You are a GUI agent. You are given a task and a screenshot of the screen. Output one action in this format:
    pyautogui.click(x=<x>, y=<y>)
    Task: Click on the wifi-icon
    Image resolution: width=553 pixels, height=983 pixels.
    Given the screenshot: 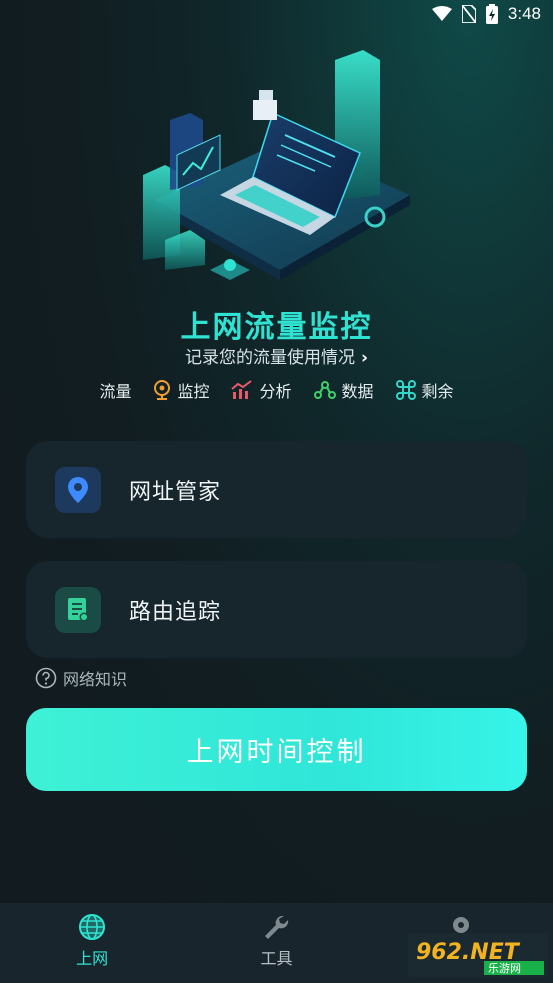 What is the action you would take?
    pyautogui.click(x=441, y=13)
    